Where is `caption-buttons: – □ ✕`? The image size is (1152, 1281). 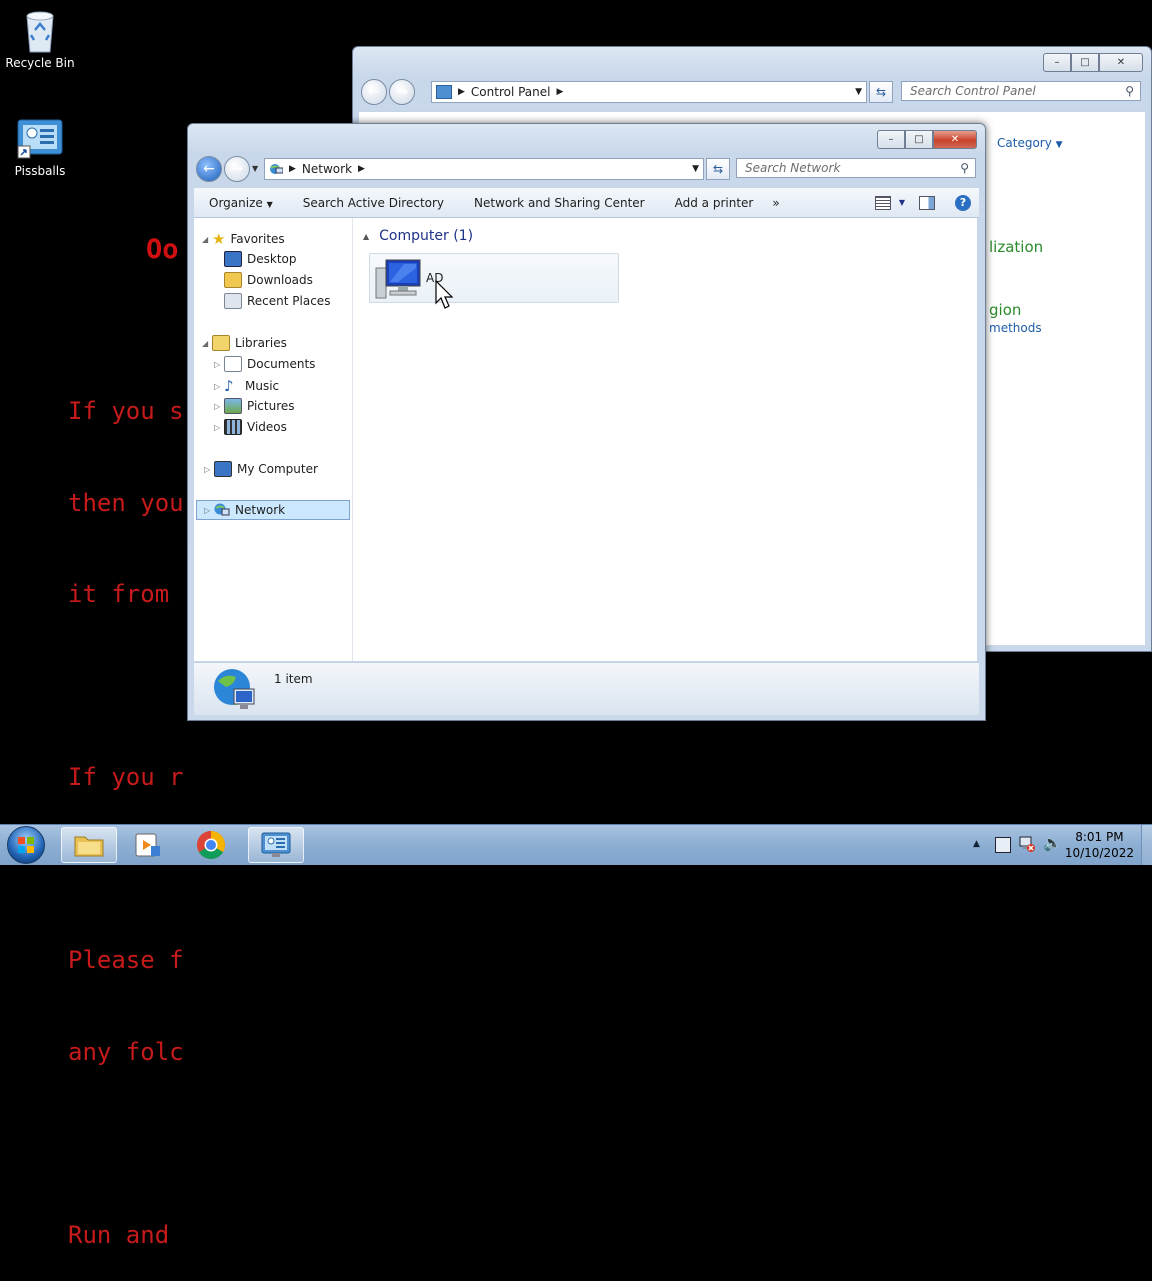 caption-buttons: – □ ✕ is located at coordinates (927, 139).